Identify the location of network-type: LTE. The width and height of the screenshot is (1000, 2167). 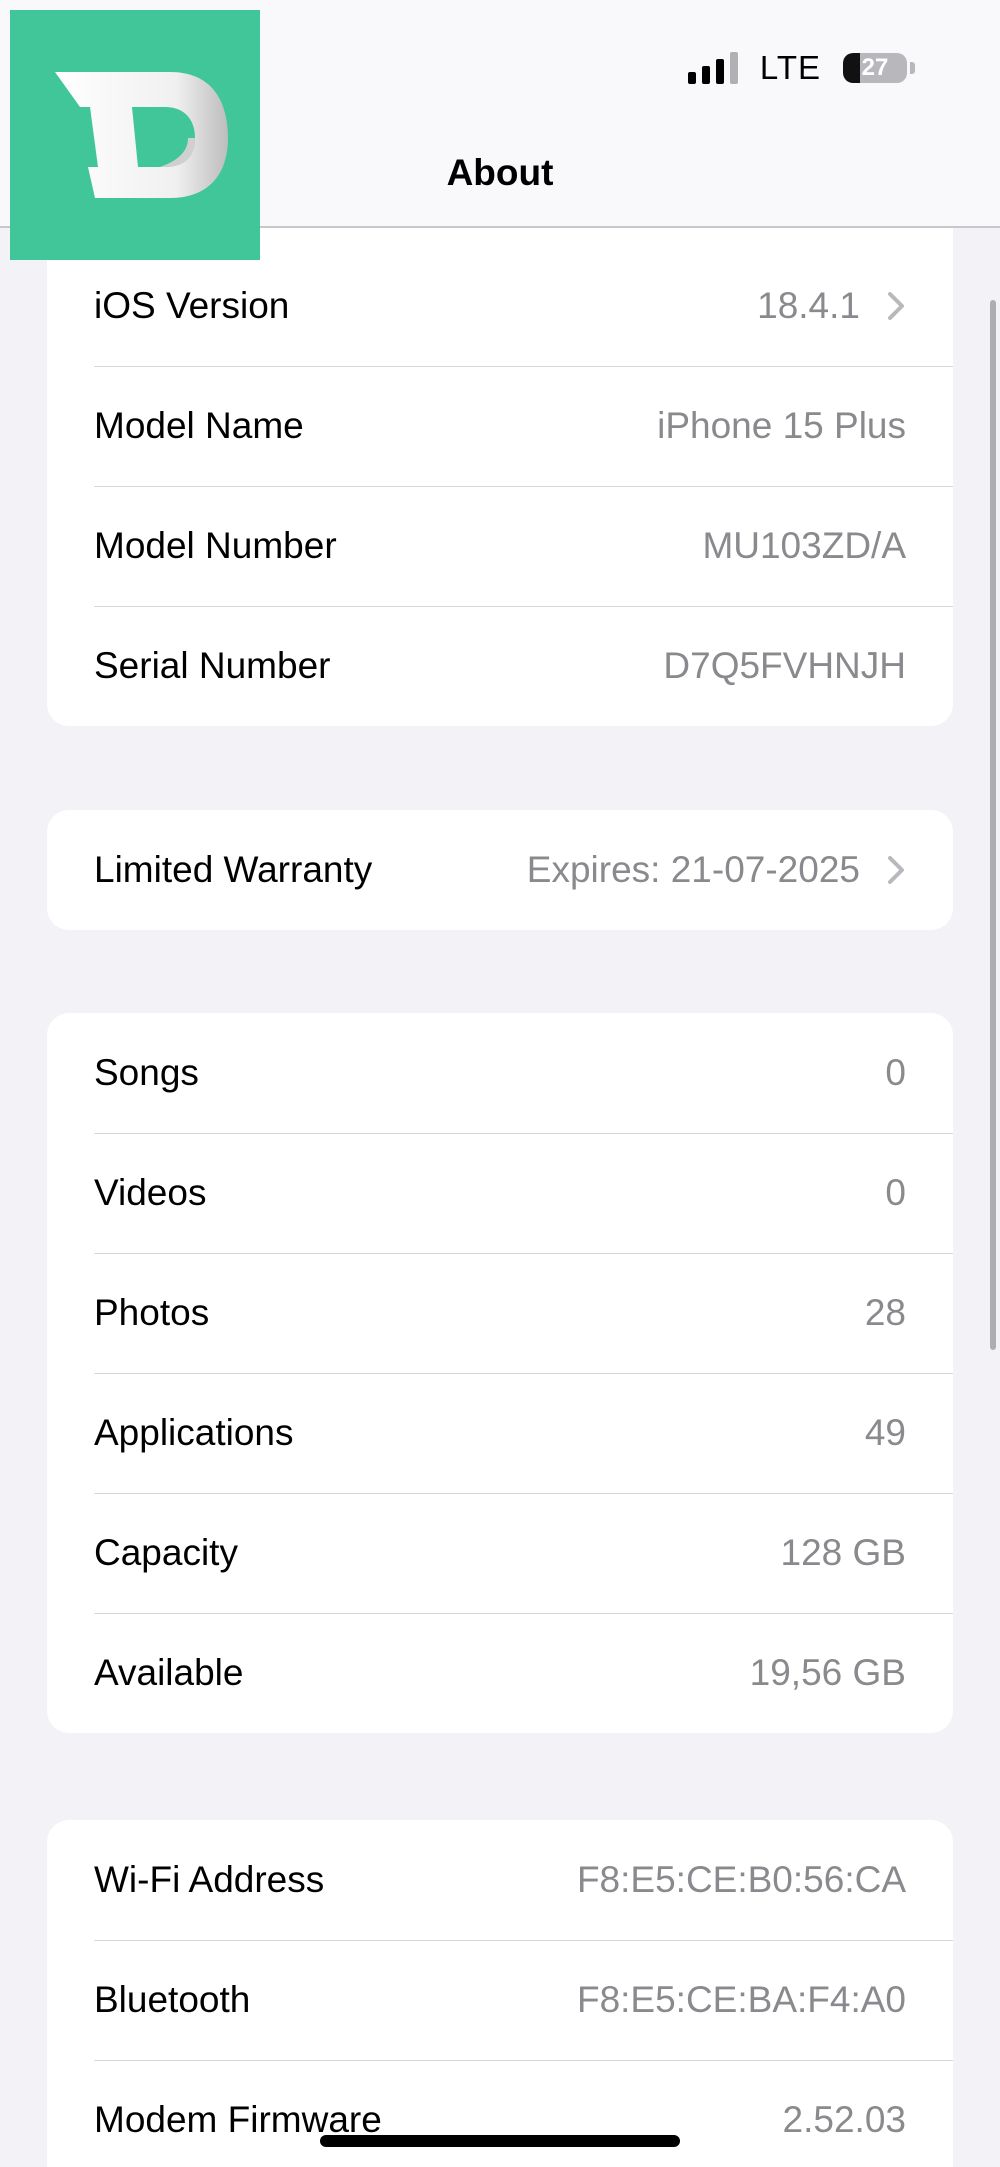
(790, 67).